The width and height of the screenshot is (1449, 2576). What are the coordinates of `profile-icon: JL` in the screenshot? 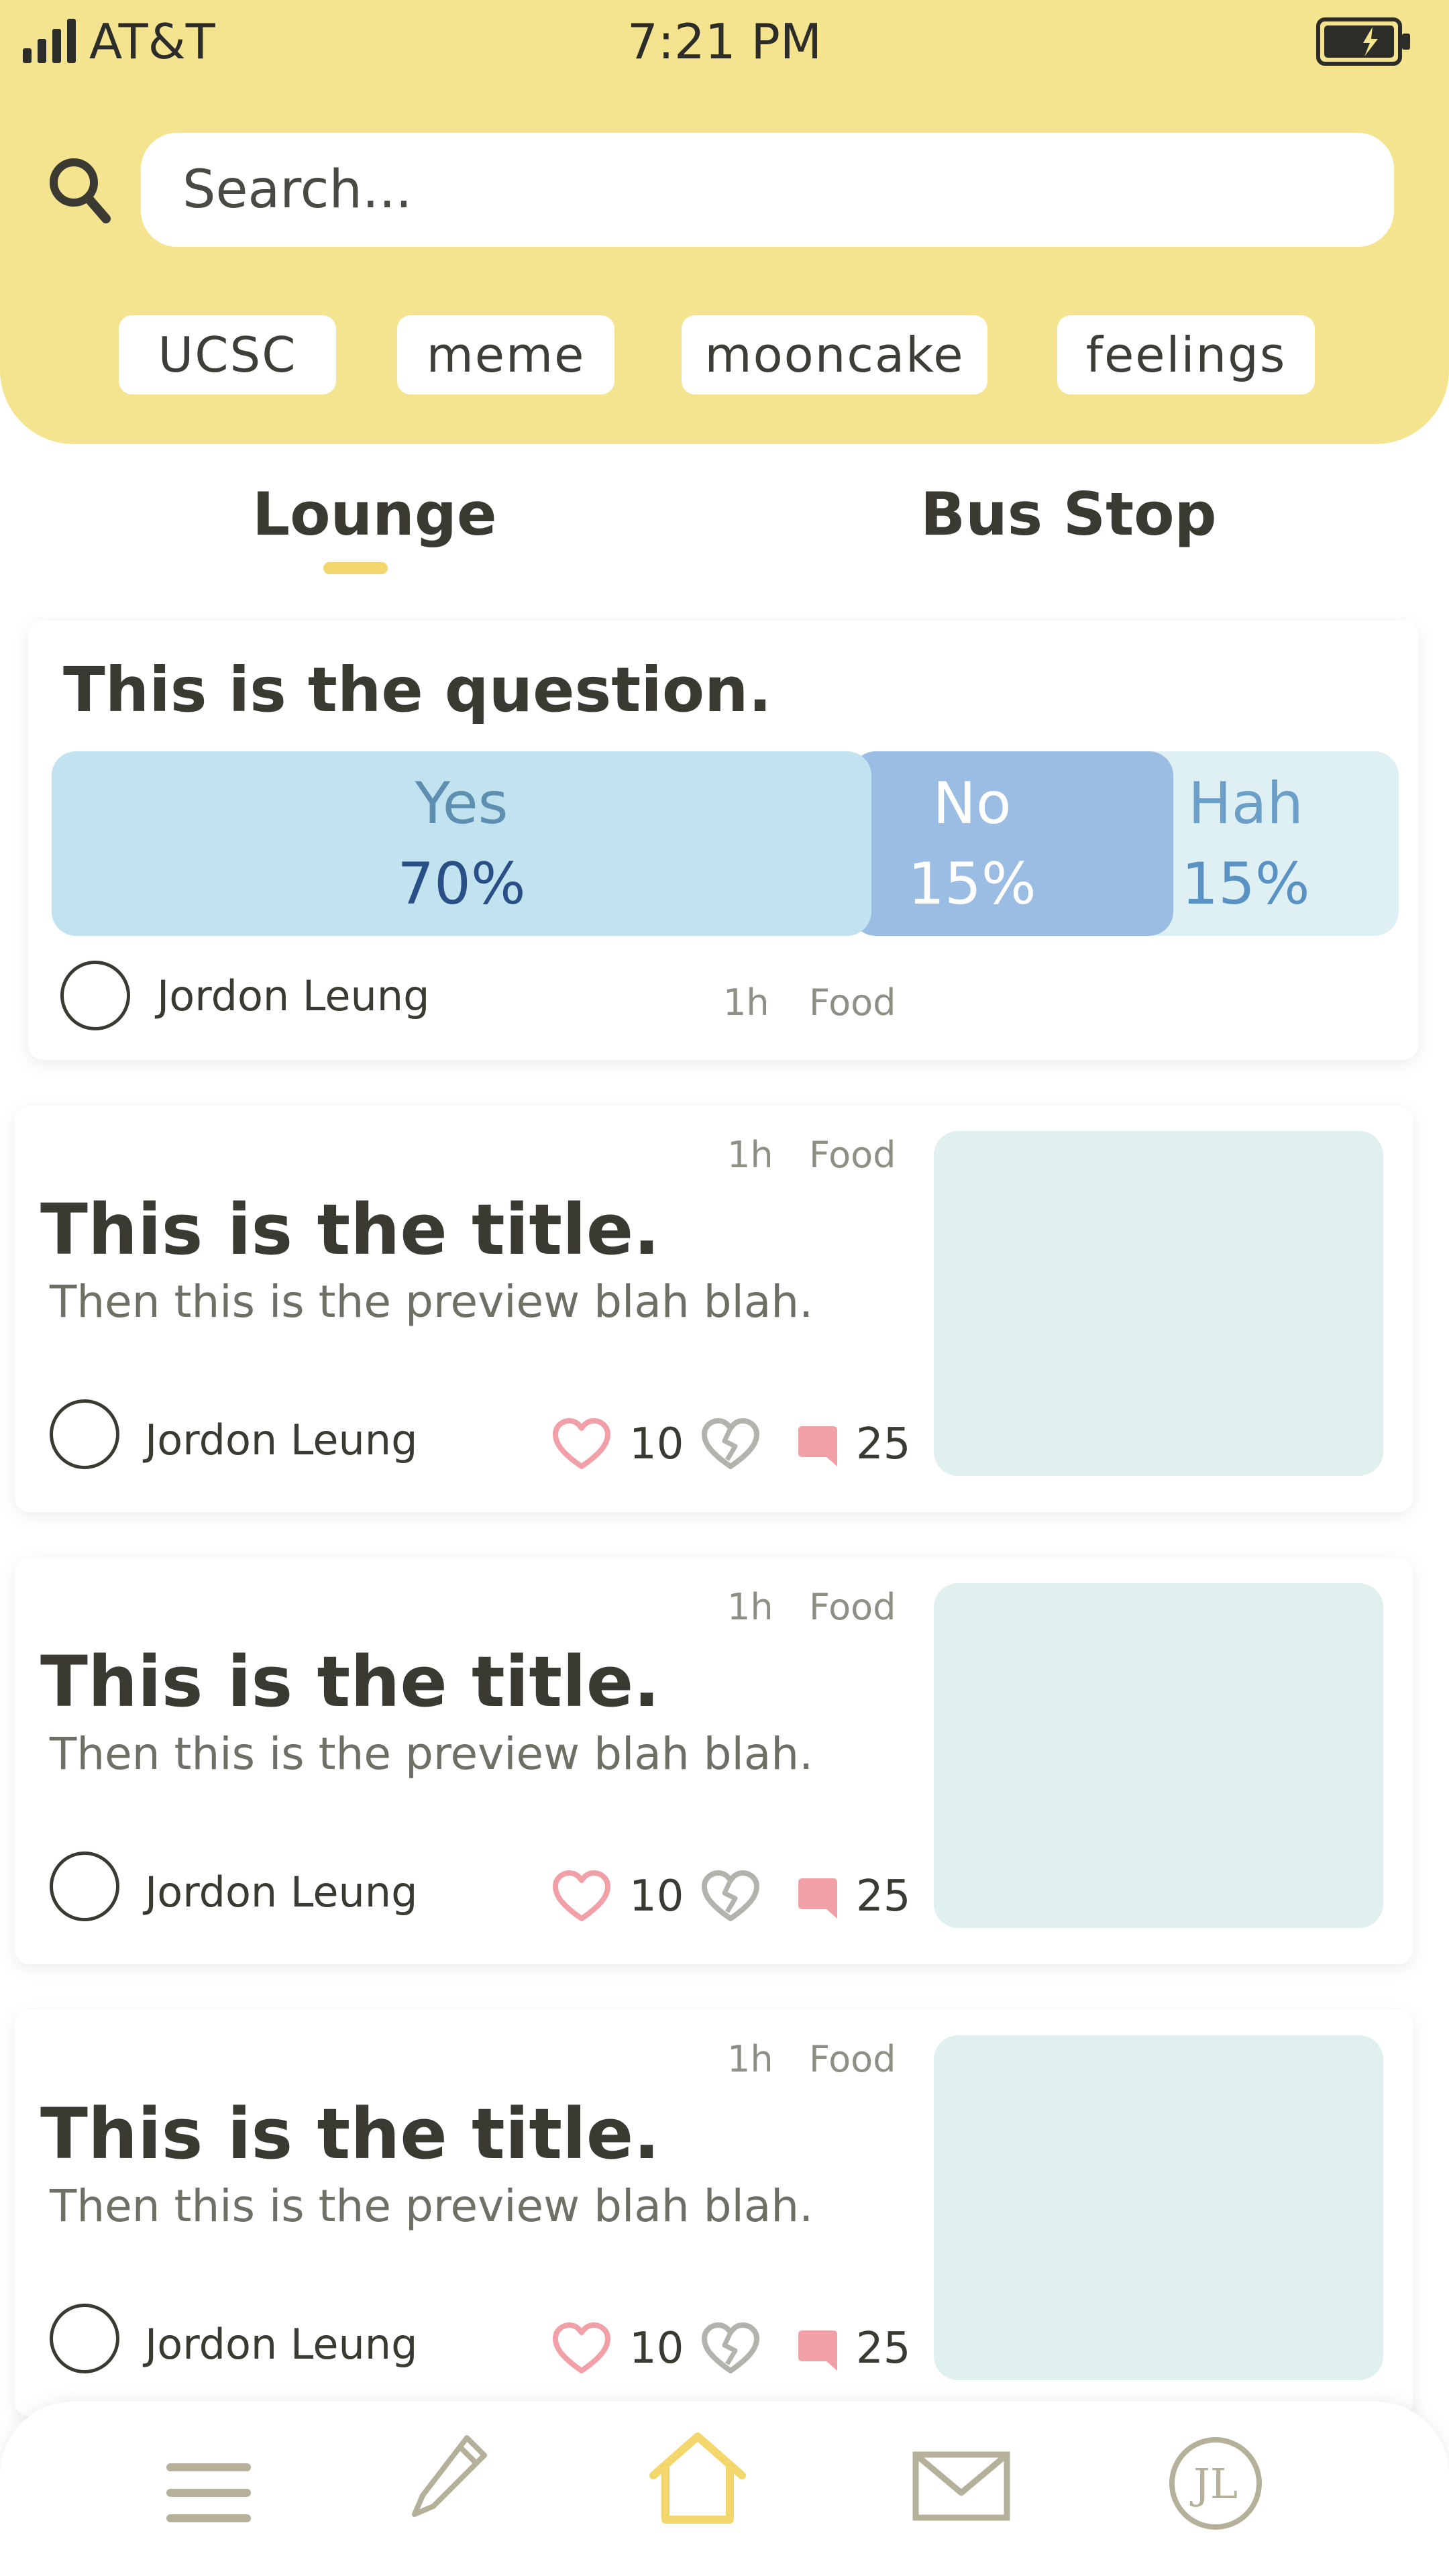 It's located at (1215, 2483).